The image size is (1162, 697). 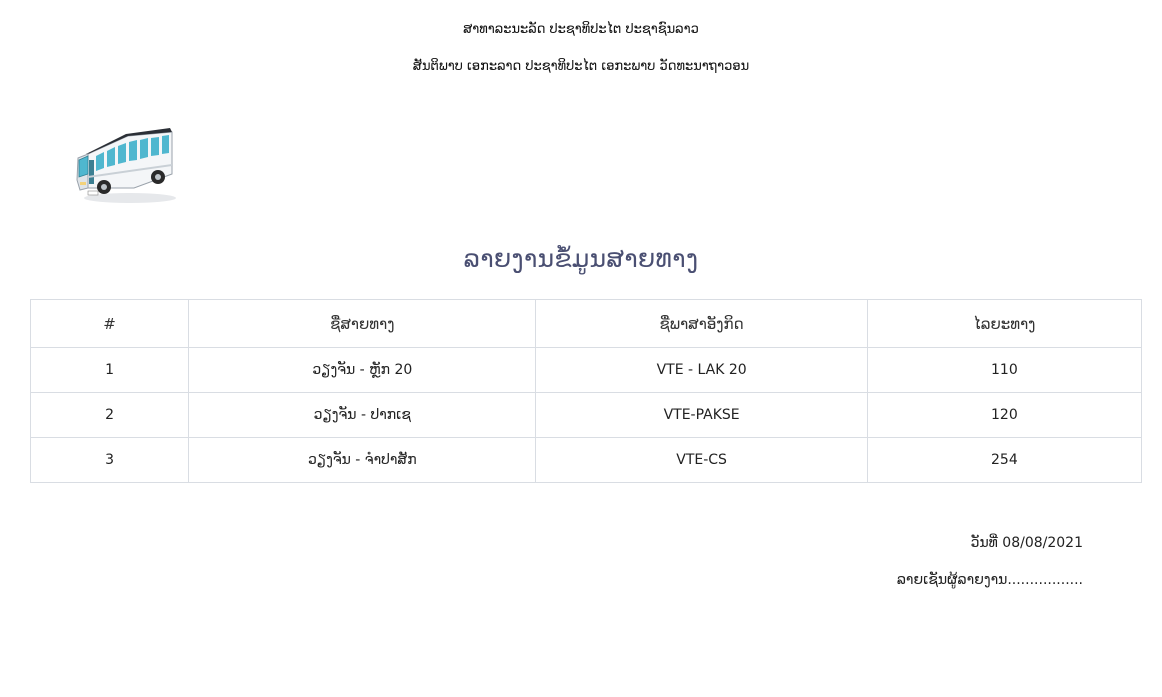 I want to click on cell-distance: 120, so click(x=1004, y=415).